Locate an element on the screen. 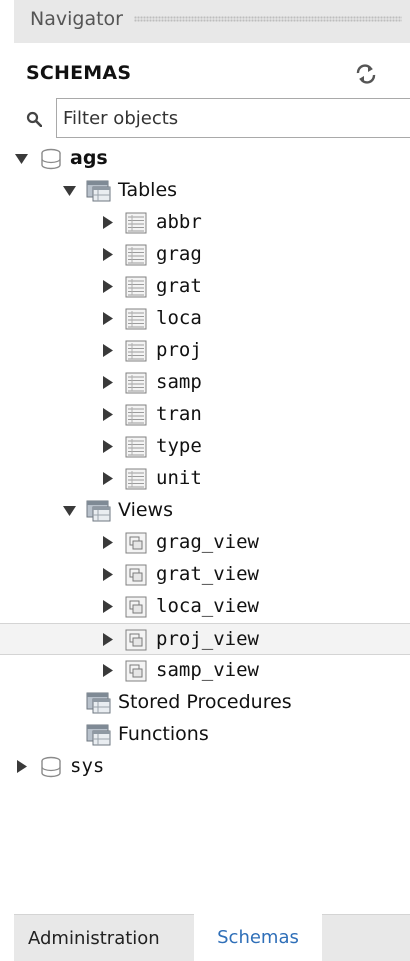 This screenshot has height=961, width=410. tree-node-label: Stored Procedures is located at coordinates (205, 702).